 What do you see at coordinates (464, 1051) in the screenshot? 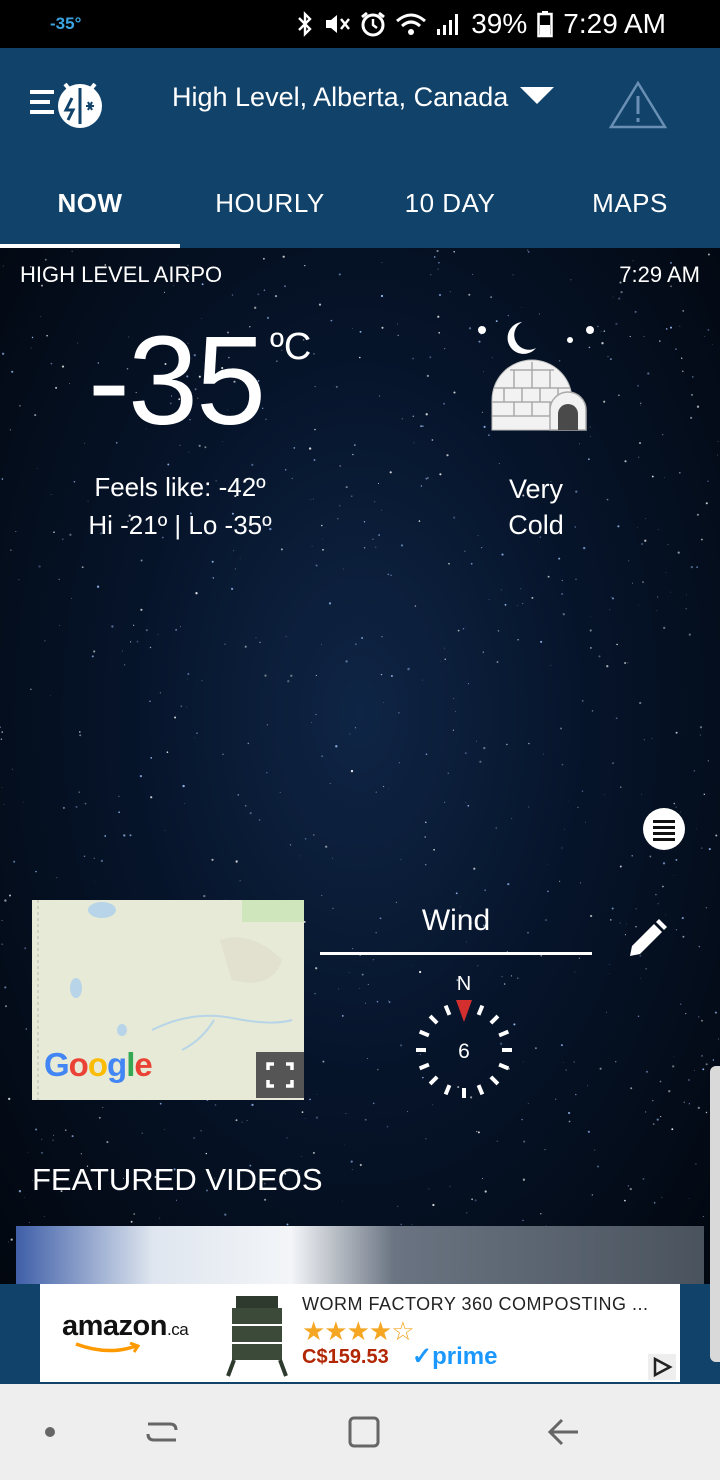
I see `wind-speed: 6` at bounding box center [464, 1051].